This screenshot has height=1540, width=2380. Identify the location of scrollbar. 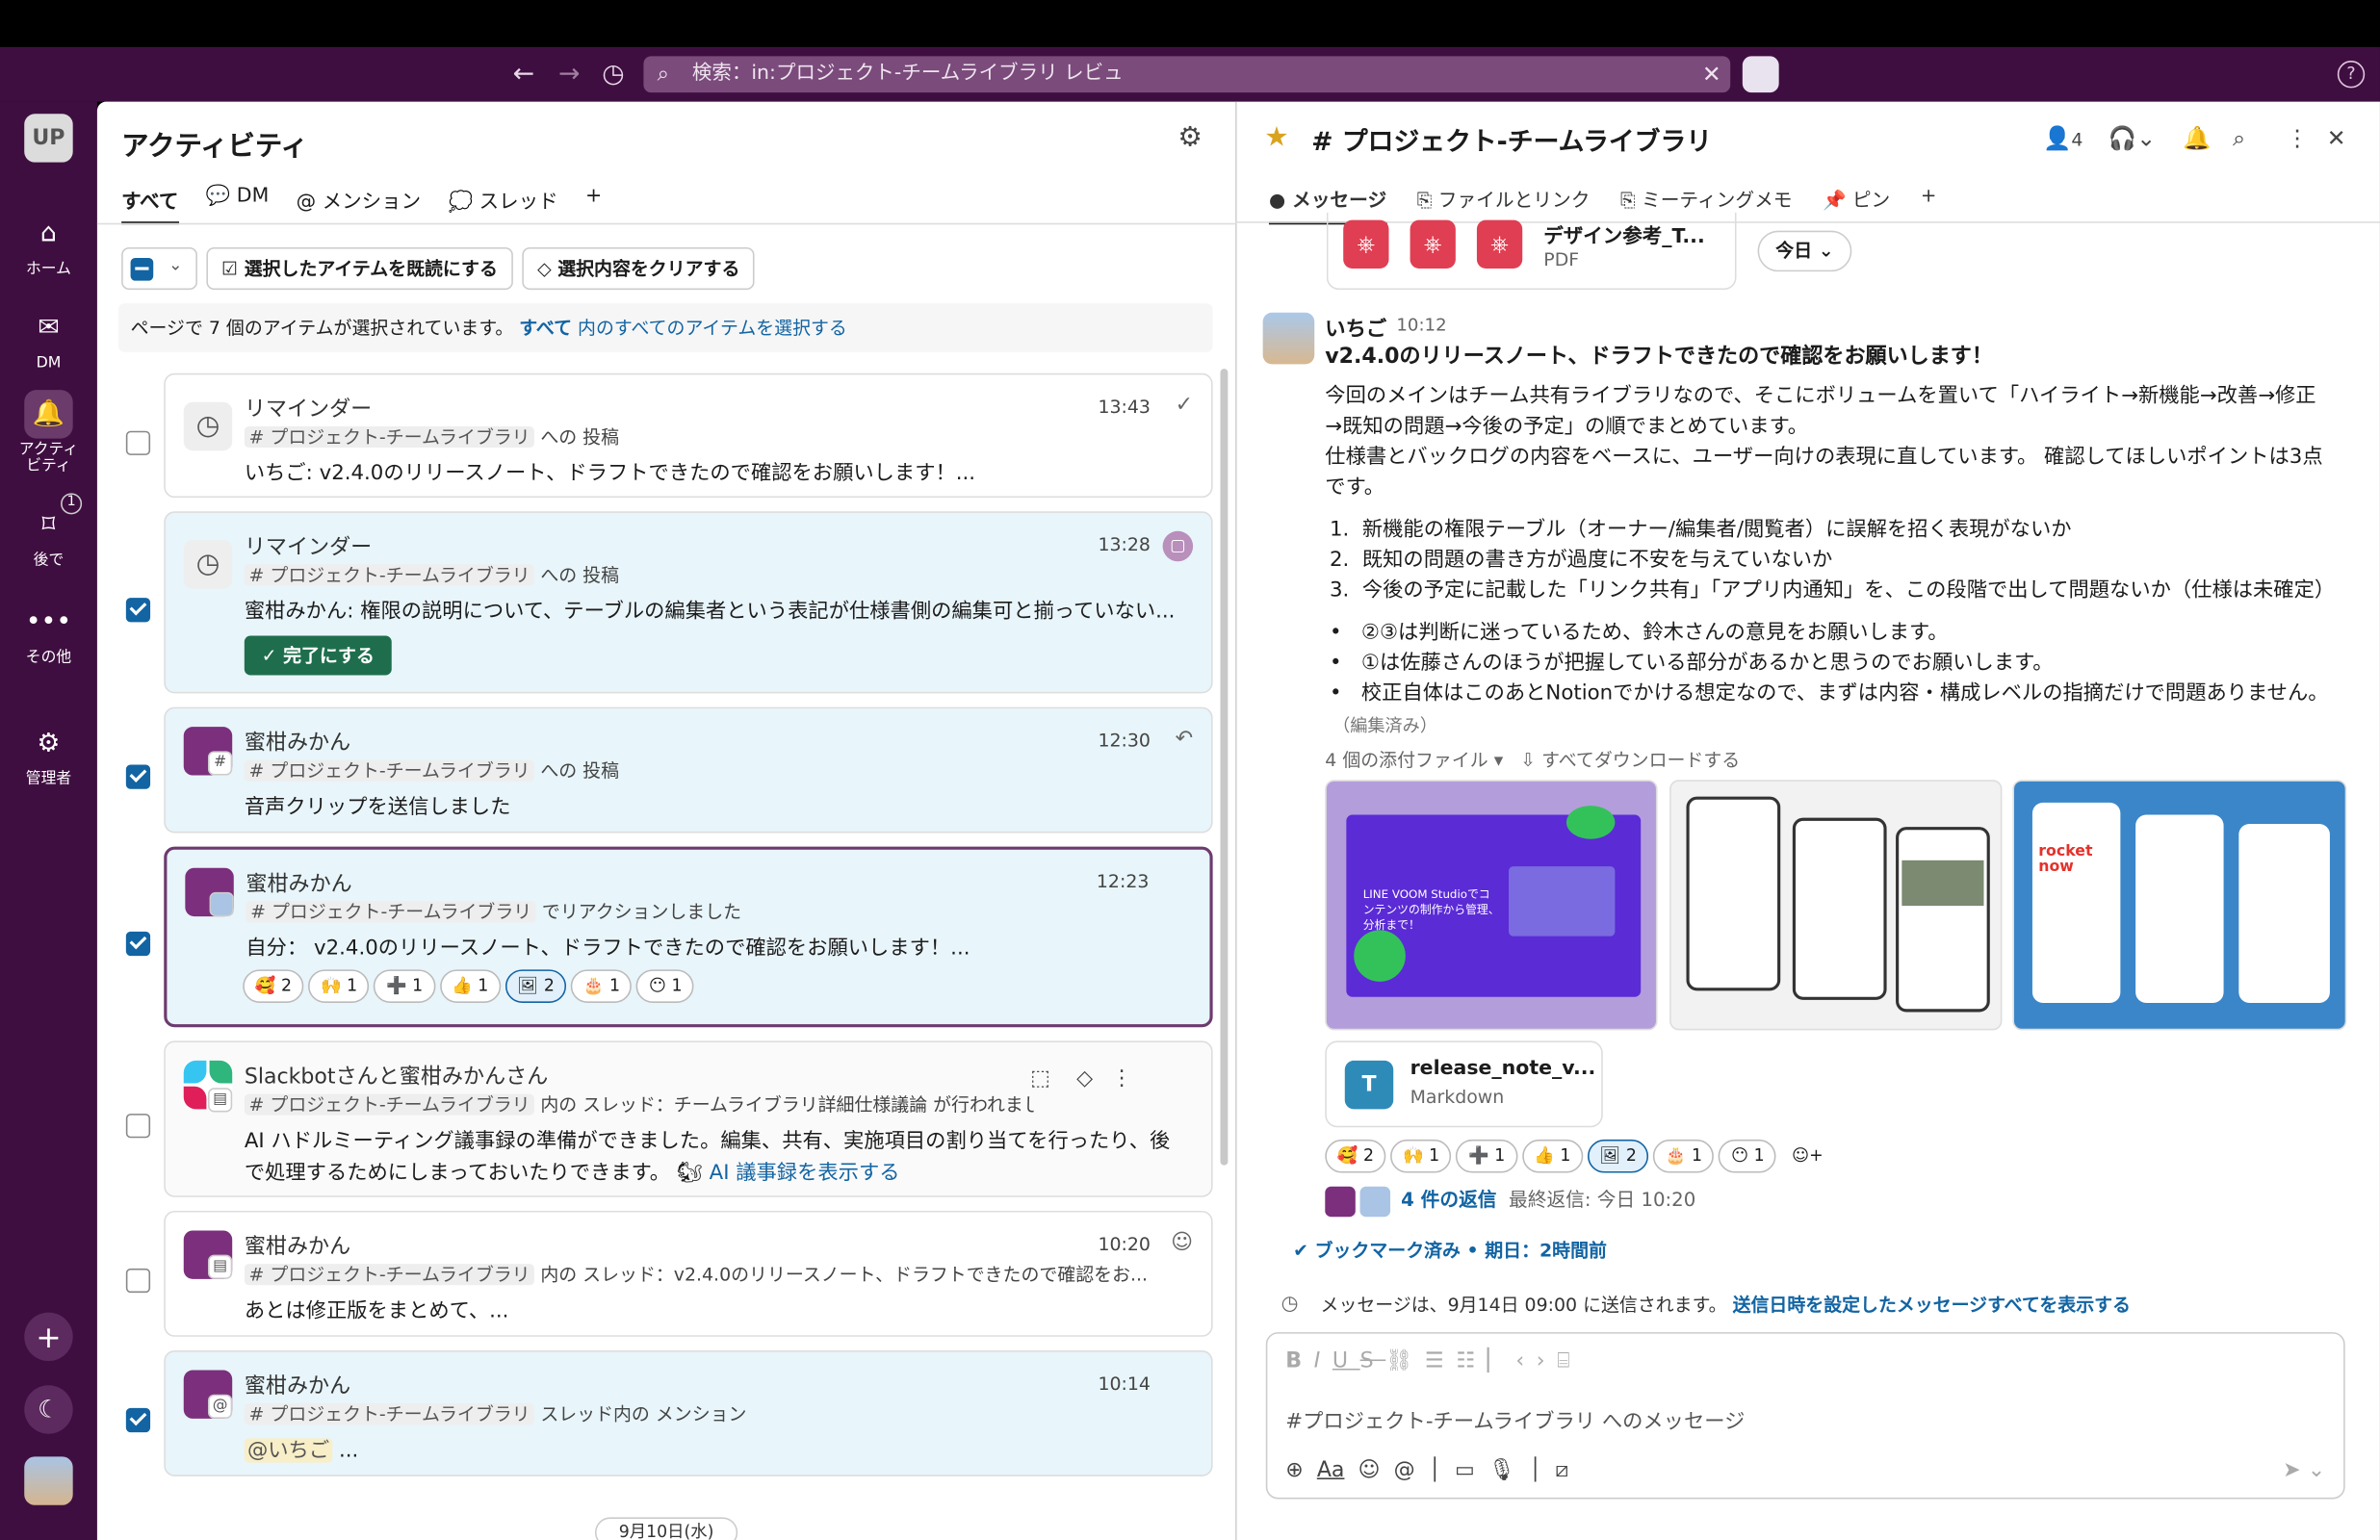
(1225, 767).